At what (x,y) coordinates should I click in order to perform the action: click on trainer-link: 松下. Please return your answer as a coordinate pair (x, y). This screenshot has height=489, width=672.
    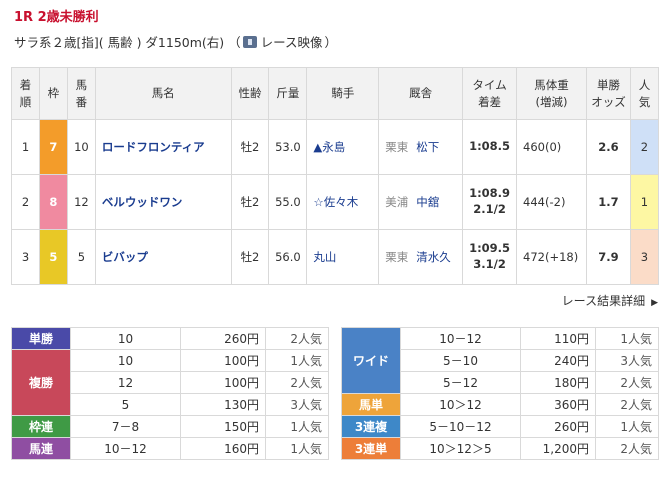
    Looking at the image, I should click on (427, 147).